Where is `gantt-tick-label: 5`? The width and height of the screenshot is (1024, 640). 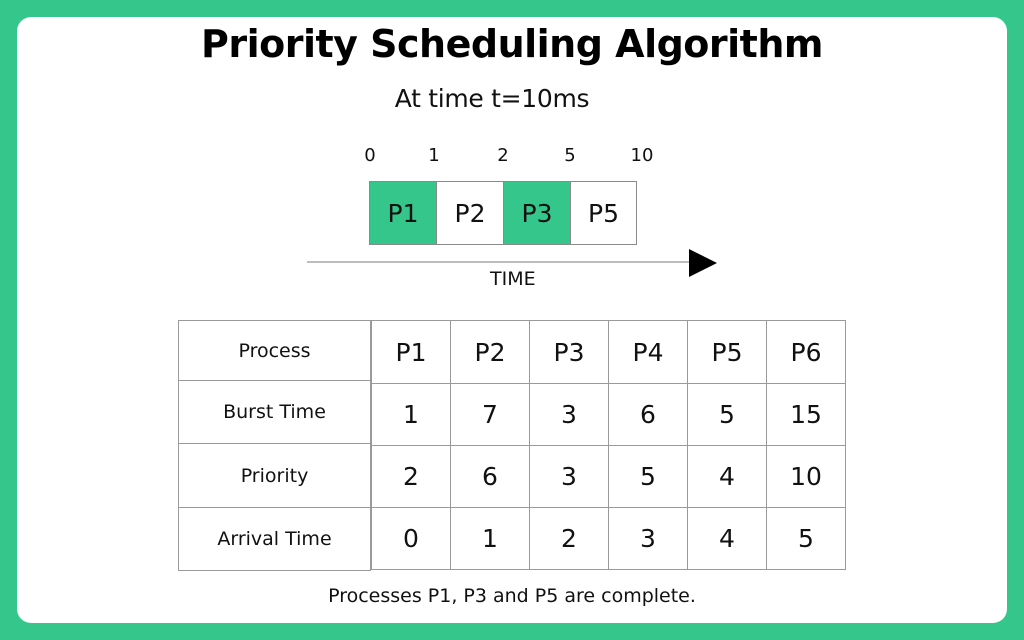
gantt-tick-label: 5 is located at coordinates (570, 155).